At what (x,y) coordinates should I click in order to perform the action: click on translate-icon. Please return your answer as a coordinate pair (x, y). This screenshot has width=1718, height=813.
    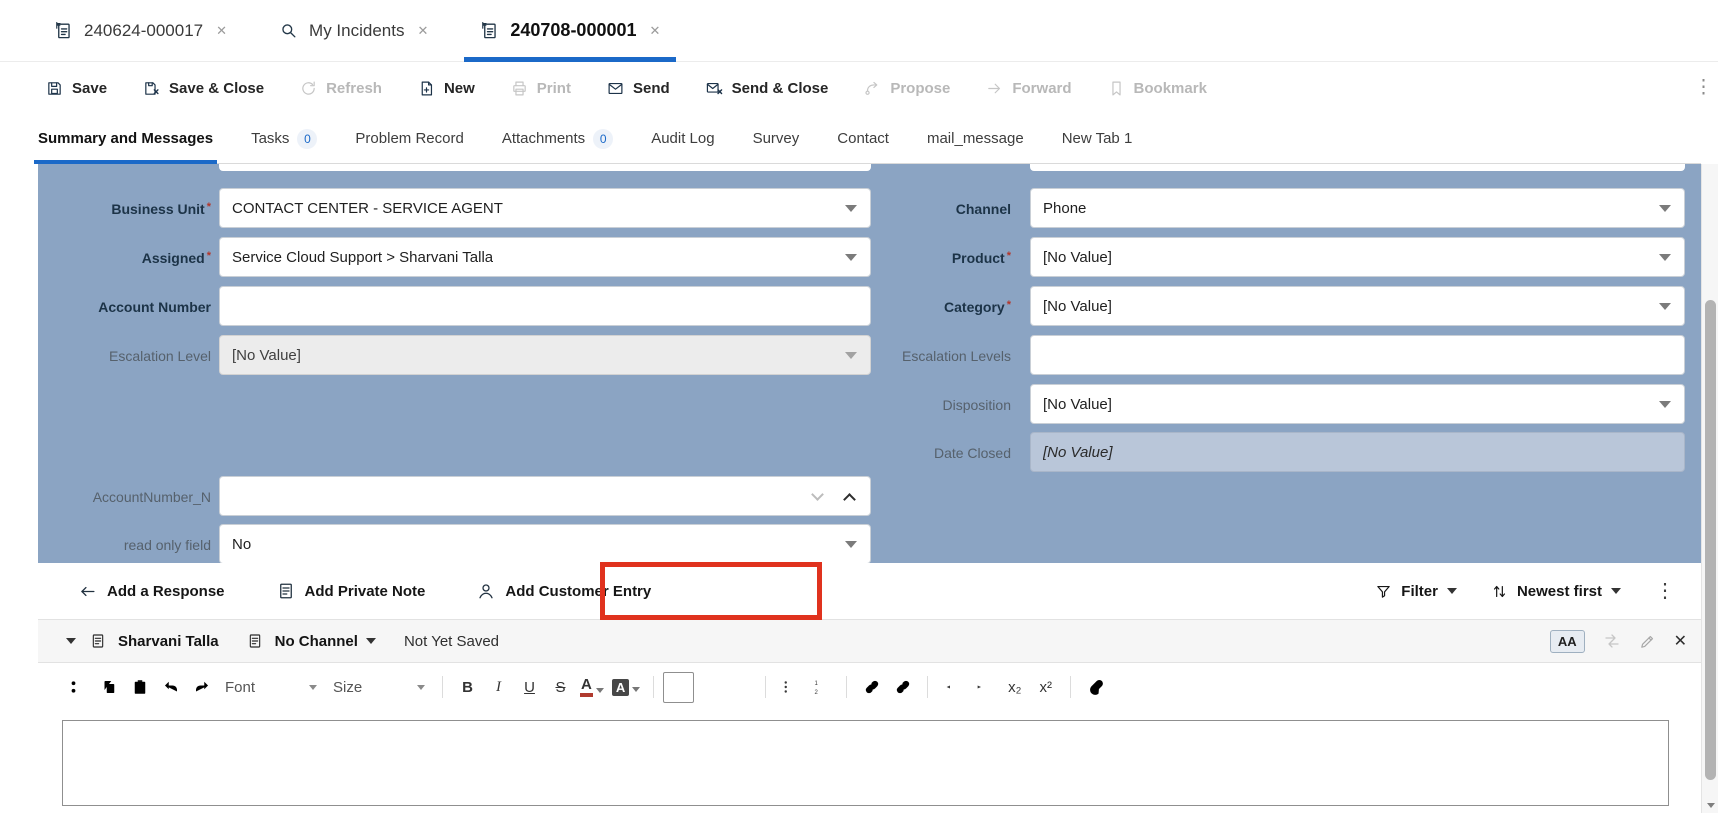
    Looking at the image, I should click on (1612, 641).